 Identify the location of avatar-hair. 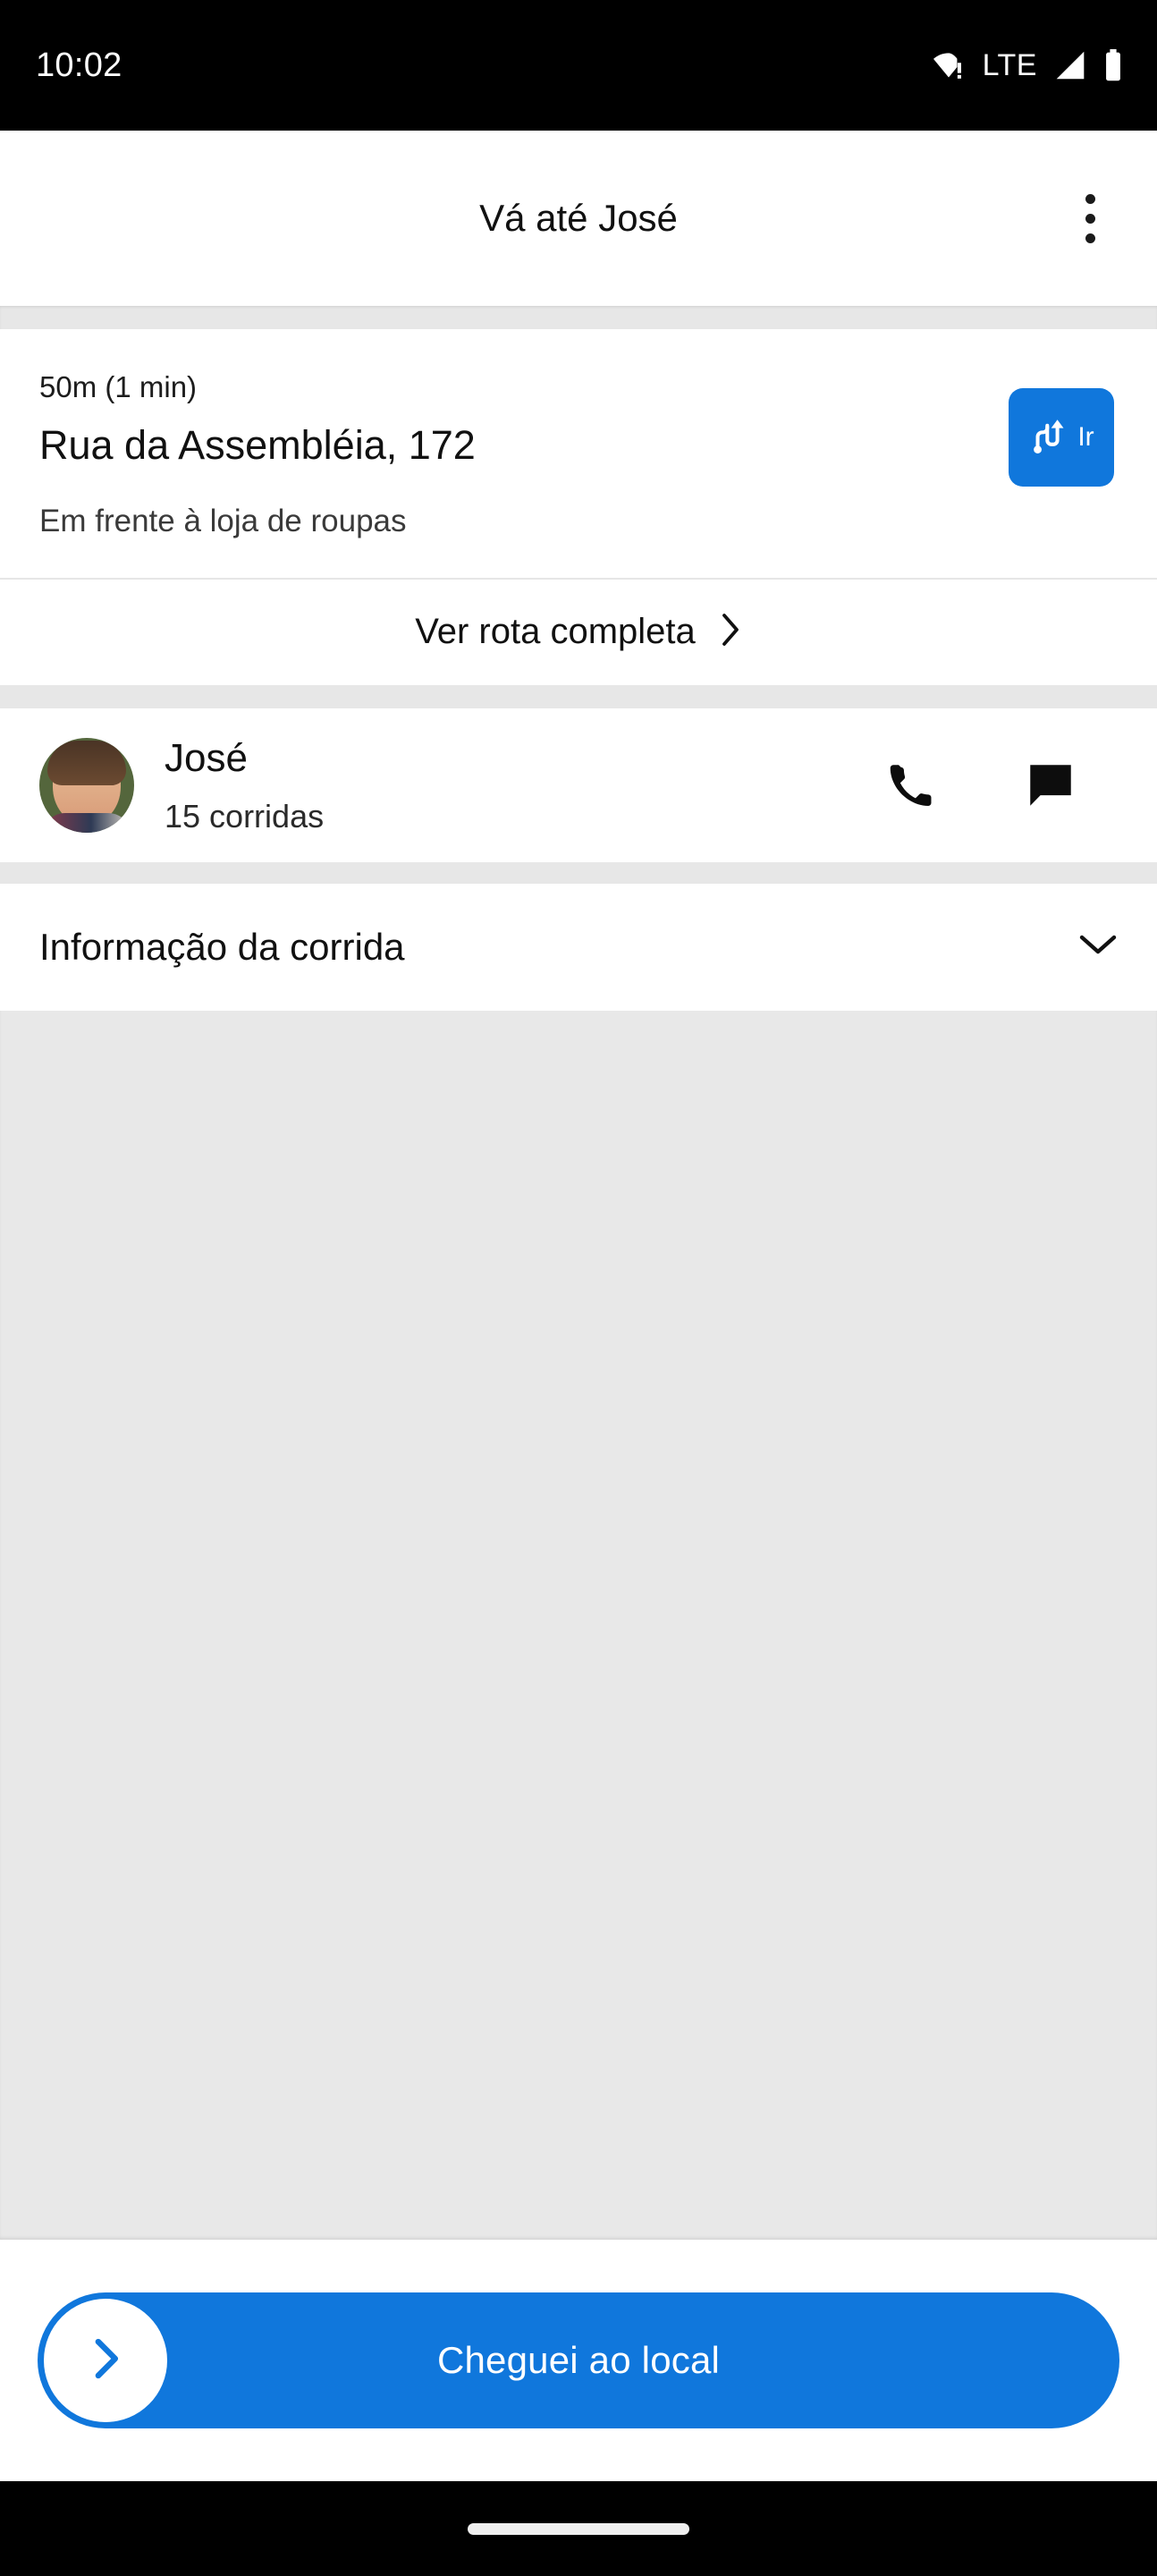
(86, 762).